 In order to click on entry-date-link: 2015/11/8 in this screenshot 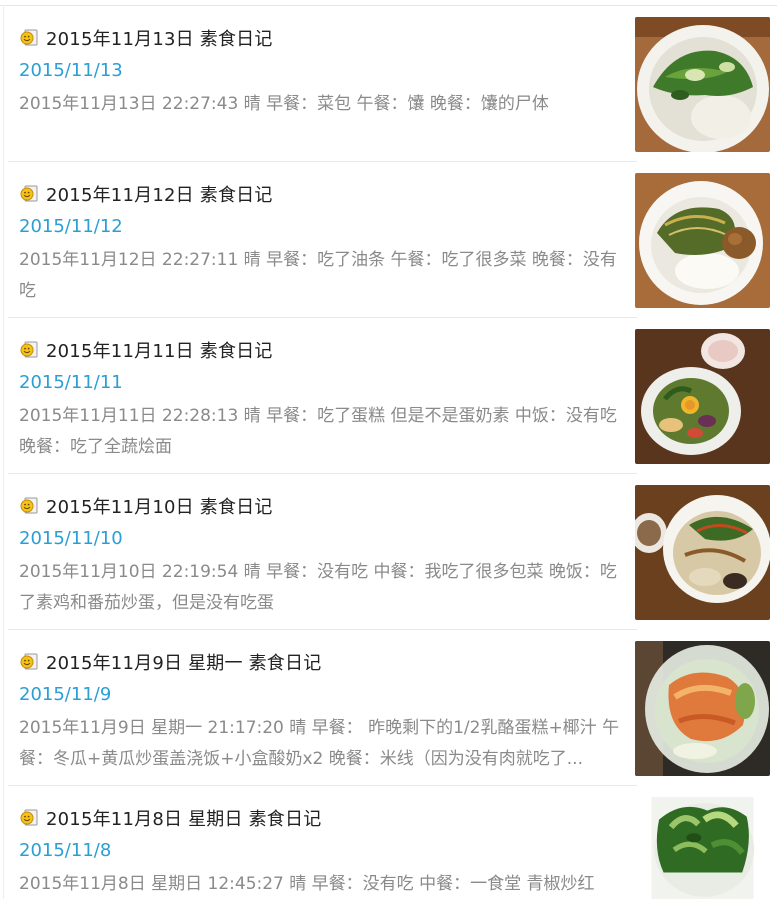, I will do `click(65, 850)`.